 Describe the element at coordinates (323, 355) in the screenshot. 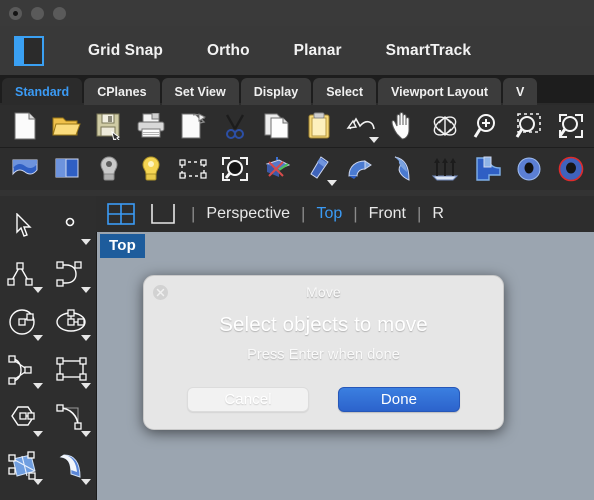

I see `dialog-hint: Press Enter when done` at that location.